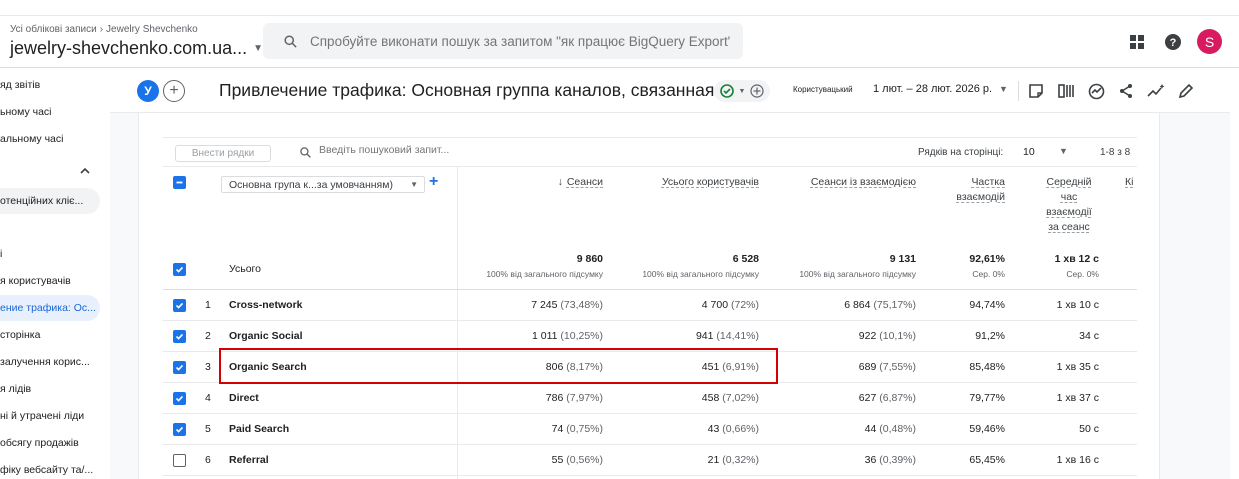  What do you see at coordinates (1077, 367) in the screenshot?
I see `row-avg-time: 1 хв 35 с` at bounding box center [1077, 367].